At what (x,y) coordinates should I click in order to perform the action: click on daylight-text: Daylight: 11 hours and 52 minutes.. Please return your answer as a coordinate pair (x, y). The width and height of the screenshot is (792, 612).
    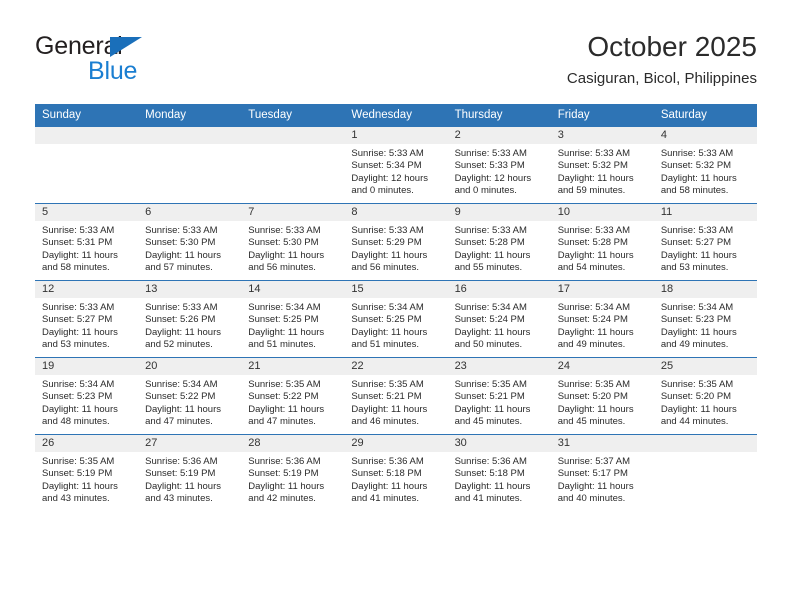
    Looking at the image, I should click on (183, 338).